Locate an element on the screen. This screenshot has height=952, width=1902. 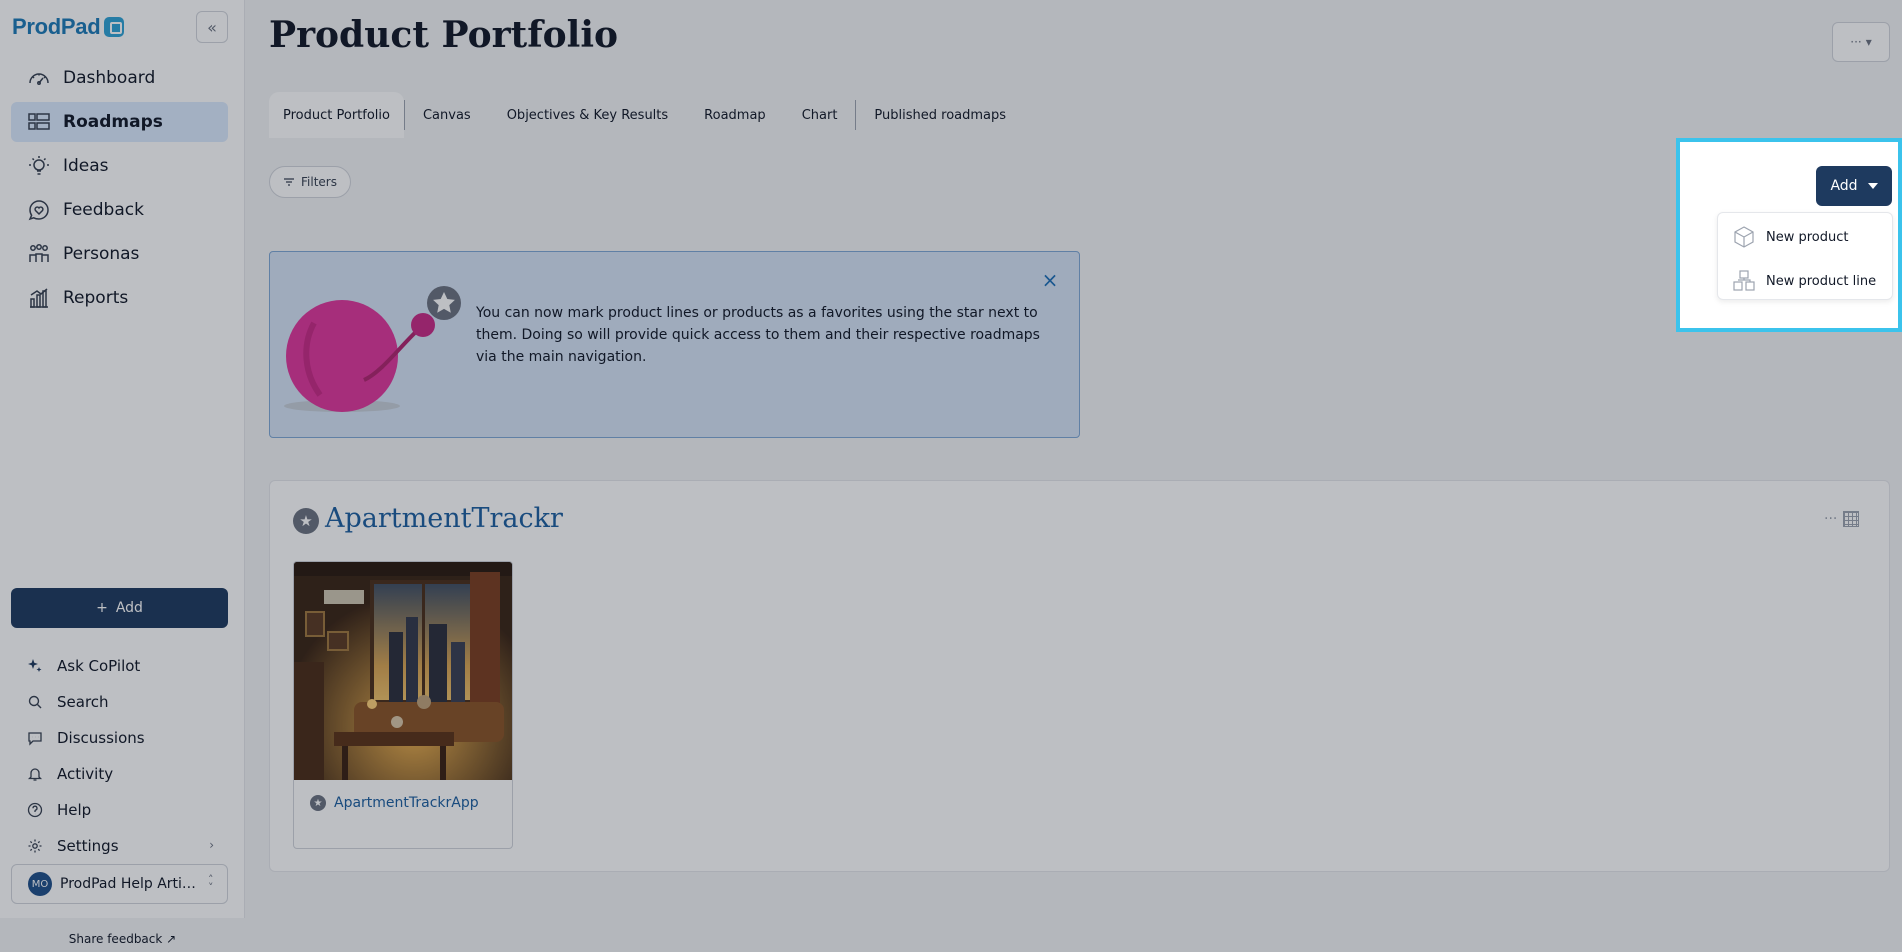
product-box-icon is located at coordinates (1744, 237).